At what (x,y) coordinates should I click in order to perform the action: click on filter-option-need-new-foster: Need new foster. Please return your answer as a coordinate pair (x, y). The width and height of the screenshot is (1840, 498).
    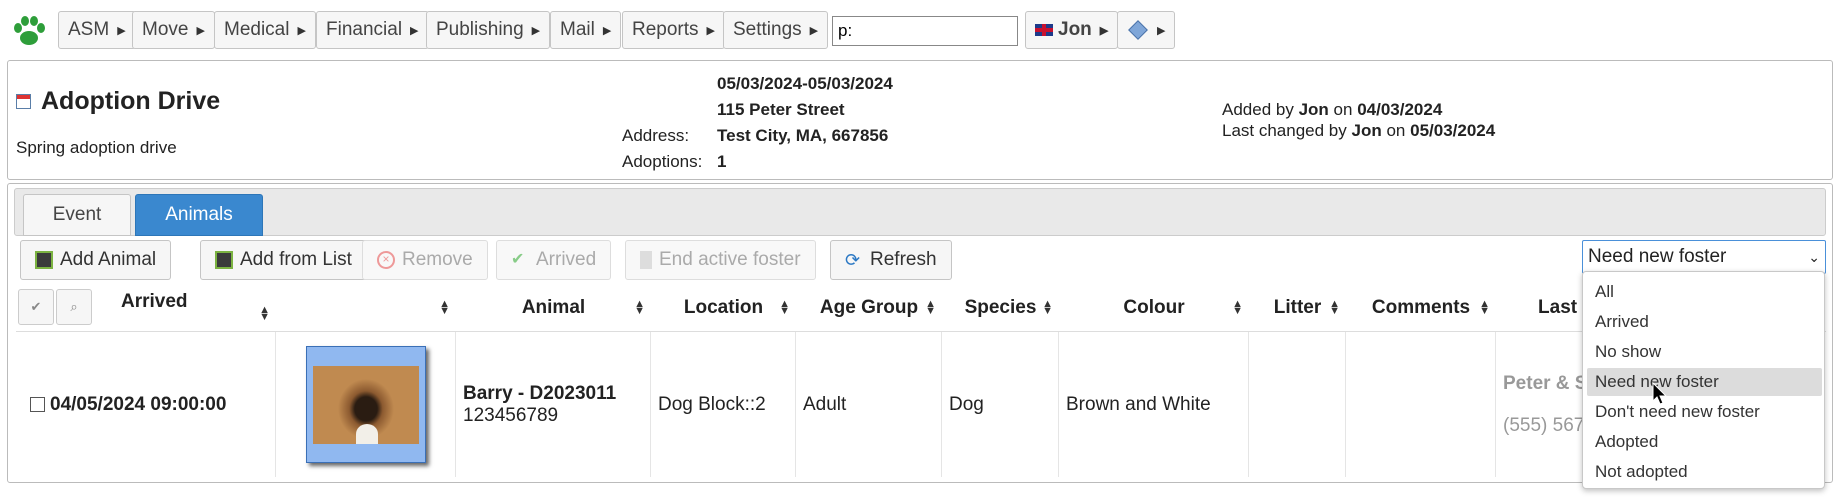
    Looking at the image, I should click on (1704, 382).